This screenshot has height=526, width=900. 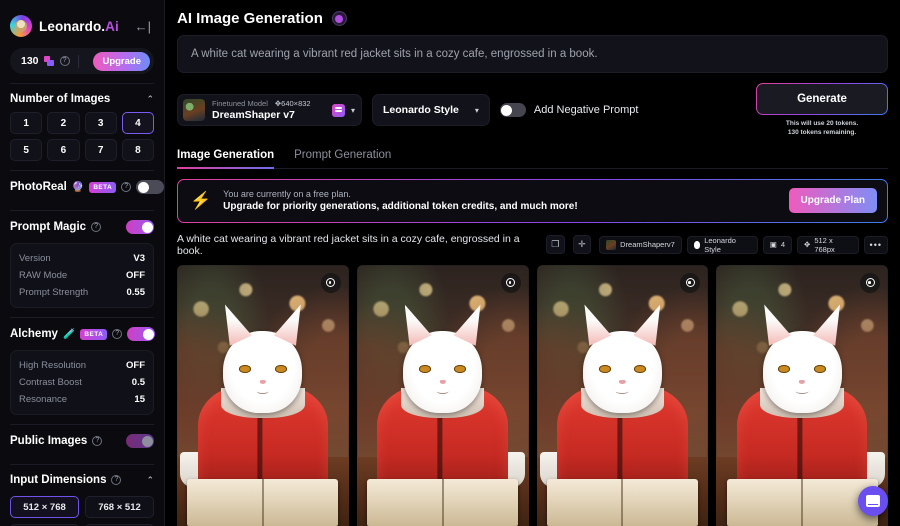 What do you see at coordinates (116, 480) in the screenshot?
I see `input-dimensions-help-icon: ?` at bounding box center [116, 480].